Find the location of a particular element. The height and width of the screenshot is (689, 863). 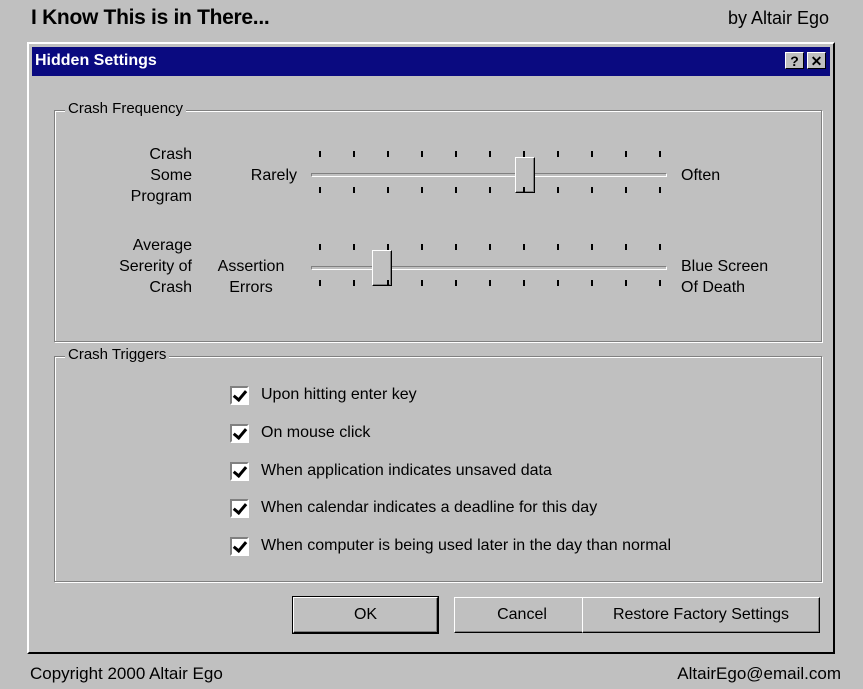

email-text: AltairEgo@email.com is located at coordinates (759, 673).